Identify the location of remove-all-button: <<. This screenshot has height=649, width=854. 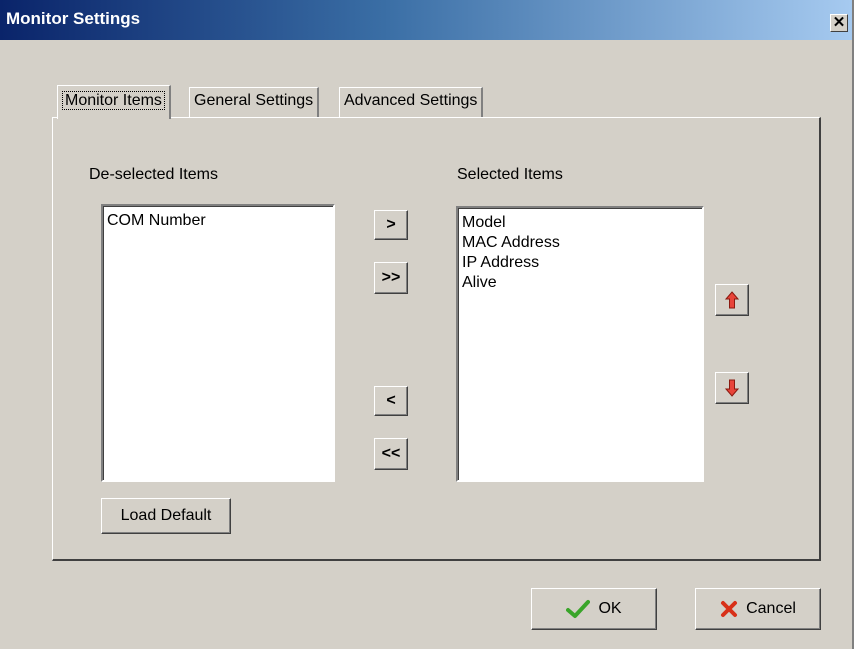
(391, 454).